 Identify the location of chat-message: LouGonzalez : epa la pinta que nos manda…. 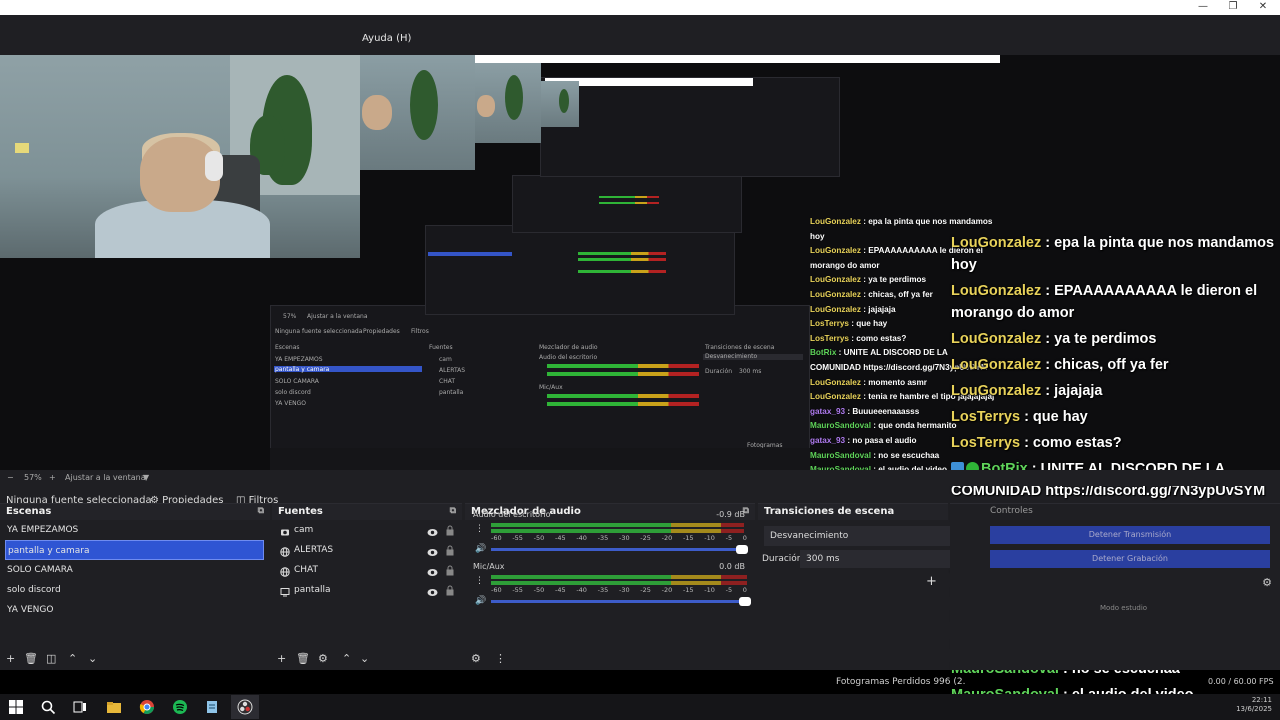
(1114, 254).